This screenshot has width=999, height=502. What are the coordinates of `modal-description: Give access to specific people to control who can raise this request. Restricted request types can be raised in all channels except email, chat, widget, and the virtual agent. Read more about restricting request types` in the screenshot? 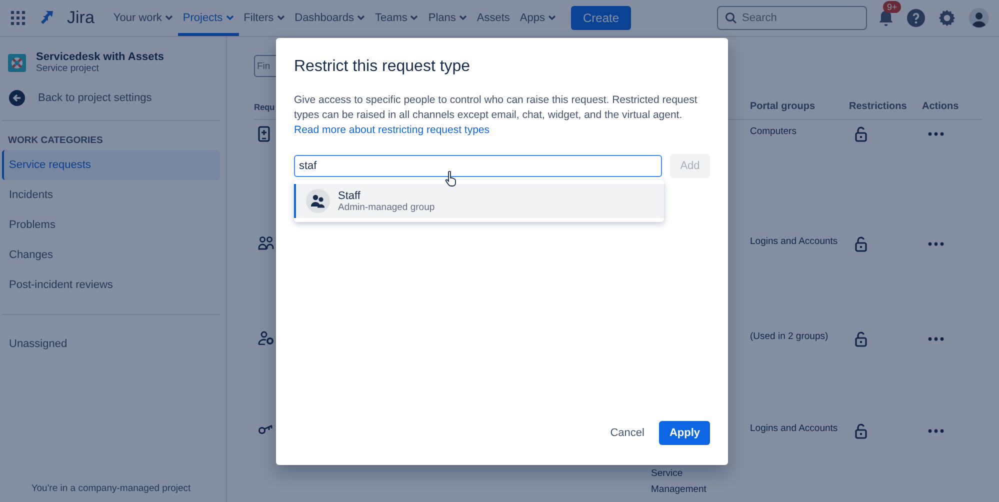 It's located at (496, 115).